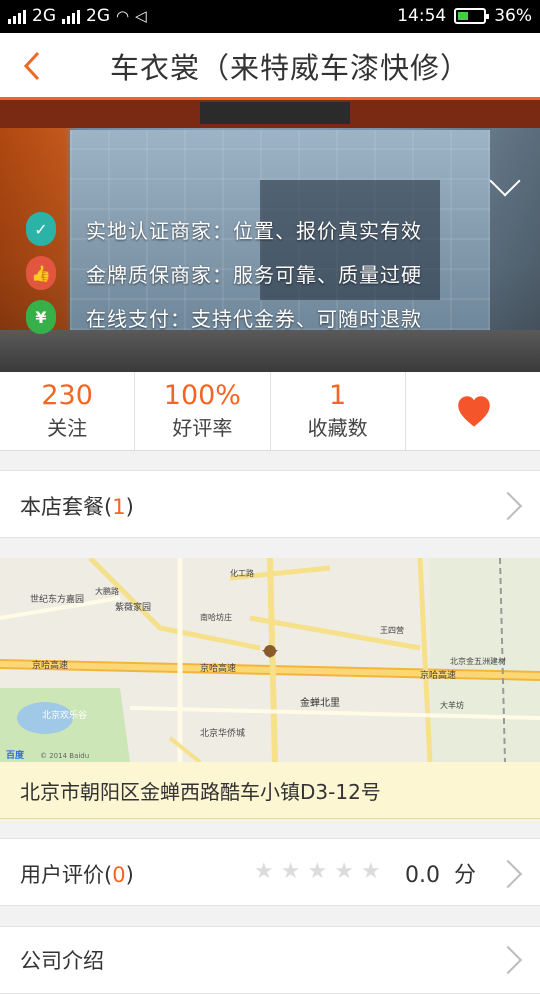 This screenshot has height=994, width=540. What do you see at coordinates (270, 504) in the screenshot?
I see `package-row: 本店套餐(1)` at bounding box center [270, 504].